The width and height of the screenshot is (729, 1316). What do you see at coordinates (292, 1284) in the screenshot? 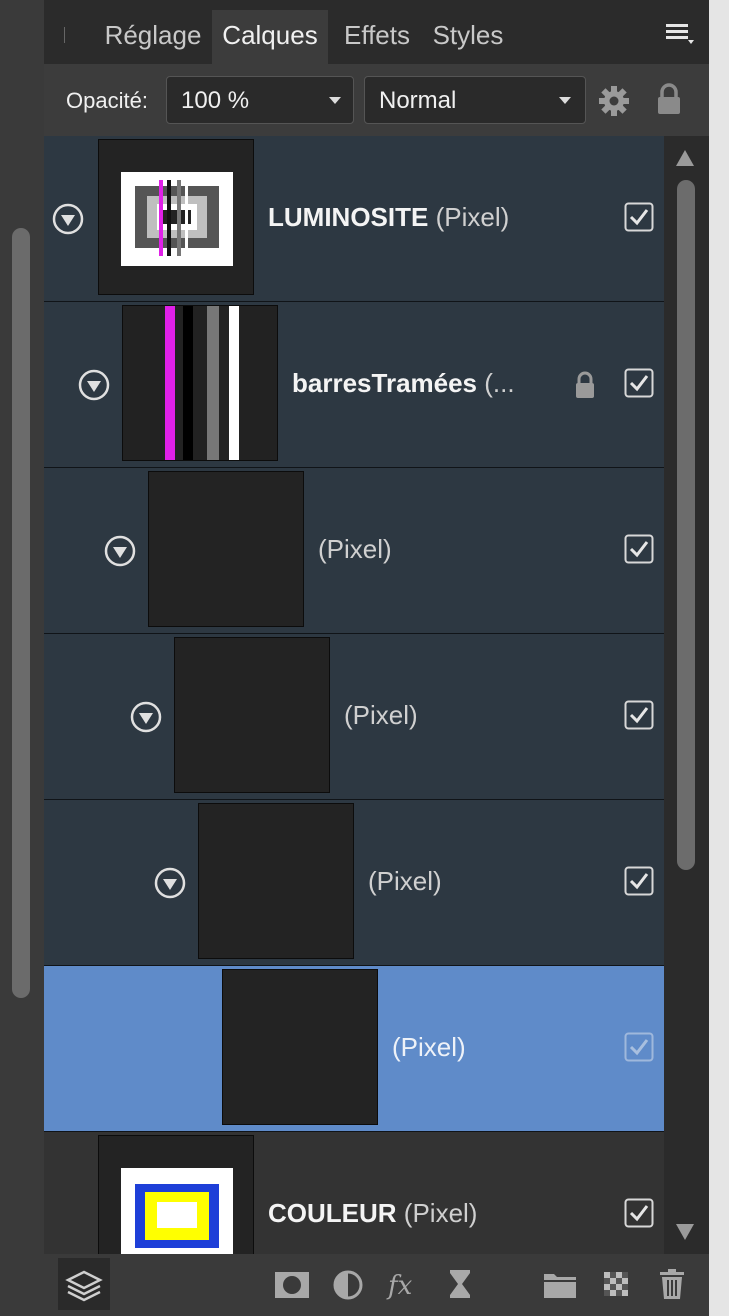
I see `add-mask-icon` at bounding box center [292, 1284].